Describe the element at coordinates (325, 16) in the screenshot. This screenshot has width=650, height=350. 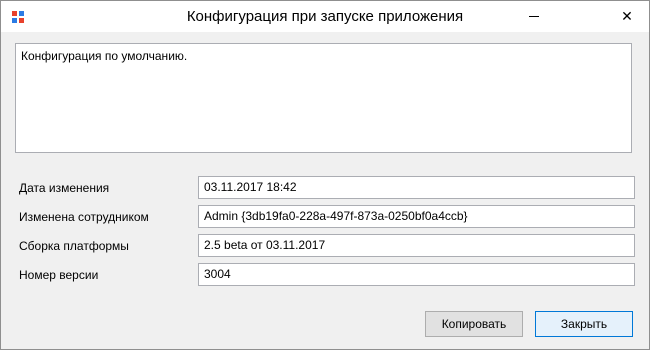
I see `title-bar: Конфигурация при запуске приложения ✕` at that location.